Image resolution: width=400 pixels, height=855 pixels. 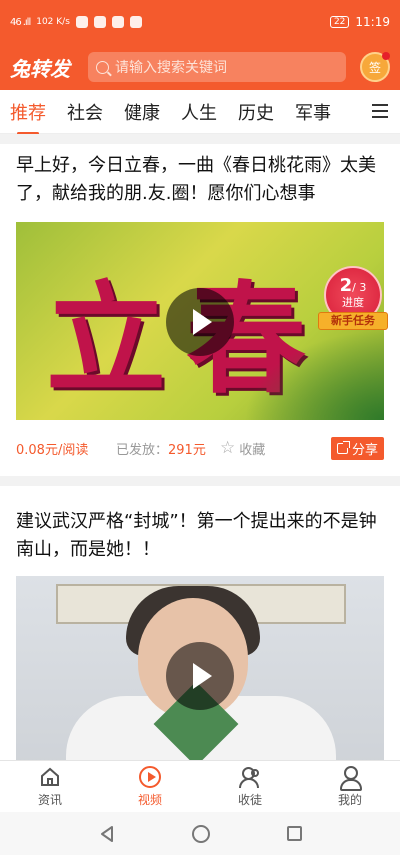 What do you see at coordinates (294, 833) in the screenshot?
I see `recent-apps-icon` at bounding box center [294, 833].